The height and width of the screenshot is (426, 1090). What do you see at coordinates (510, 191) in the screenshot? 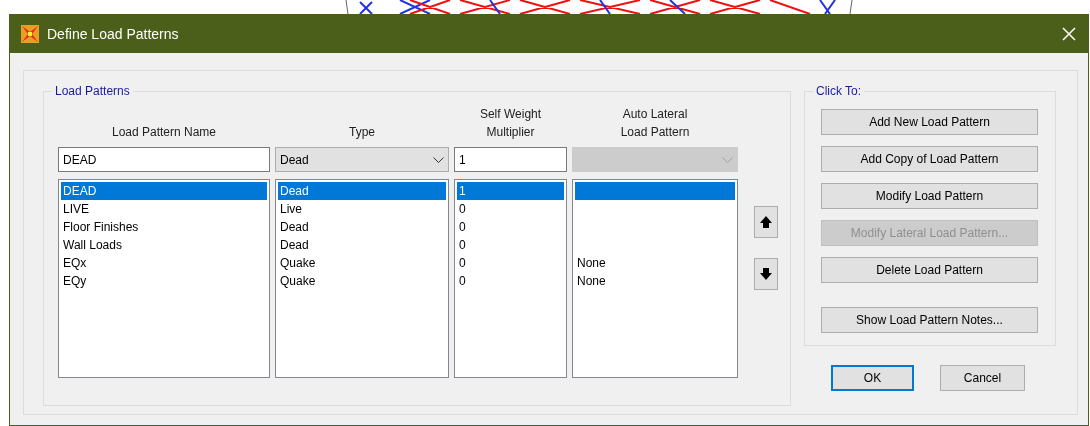
I see `list-item: 1` at bounding box center [510, 191].